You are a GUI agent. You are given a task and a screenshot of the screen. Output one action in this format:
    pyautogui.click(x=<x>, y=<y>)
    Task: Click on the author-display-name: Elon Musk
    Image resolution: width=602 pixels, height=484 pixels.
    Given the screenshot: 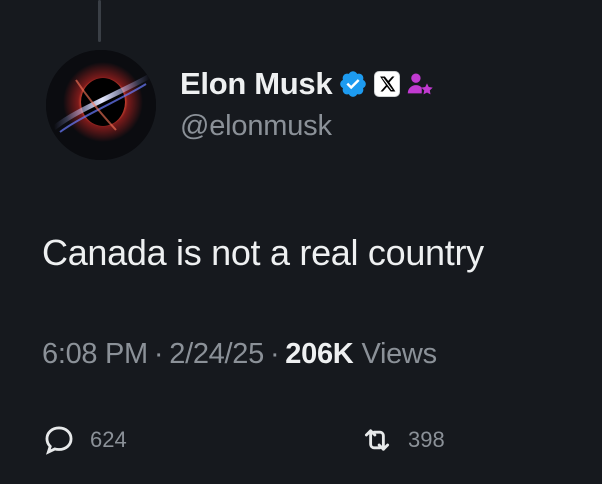 What is the action you would take?
    pyautogui.click(x=256, y=84)
    